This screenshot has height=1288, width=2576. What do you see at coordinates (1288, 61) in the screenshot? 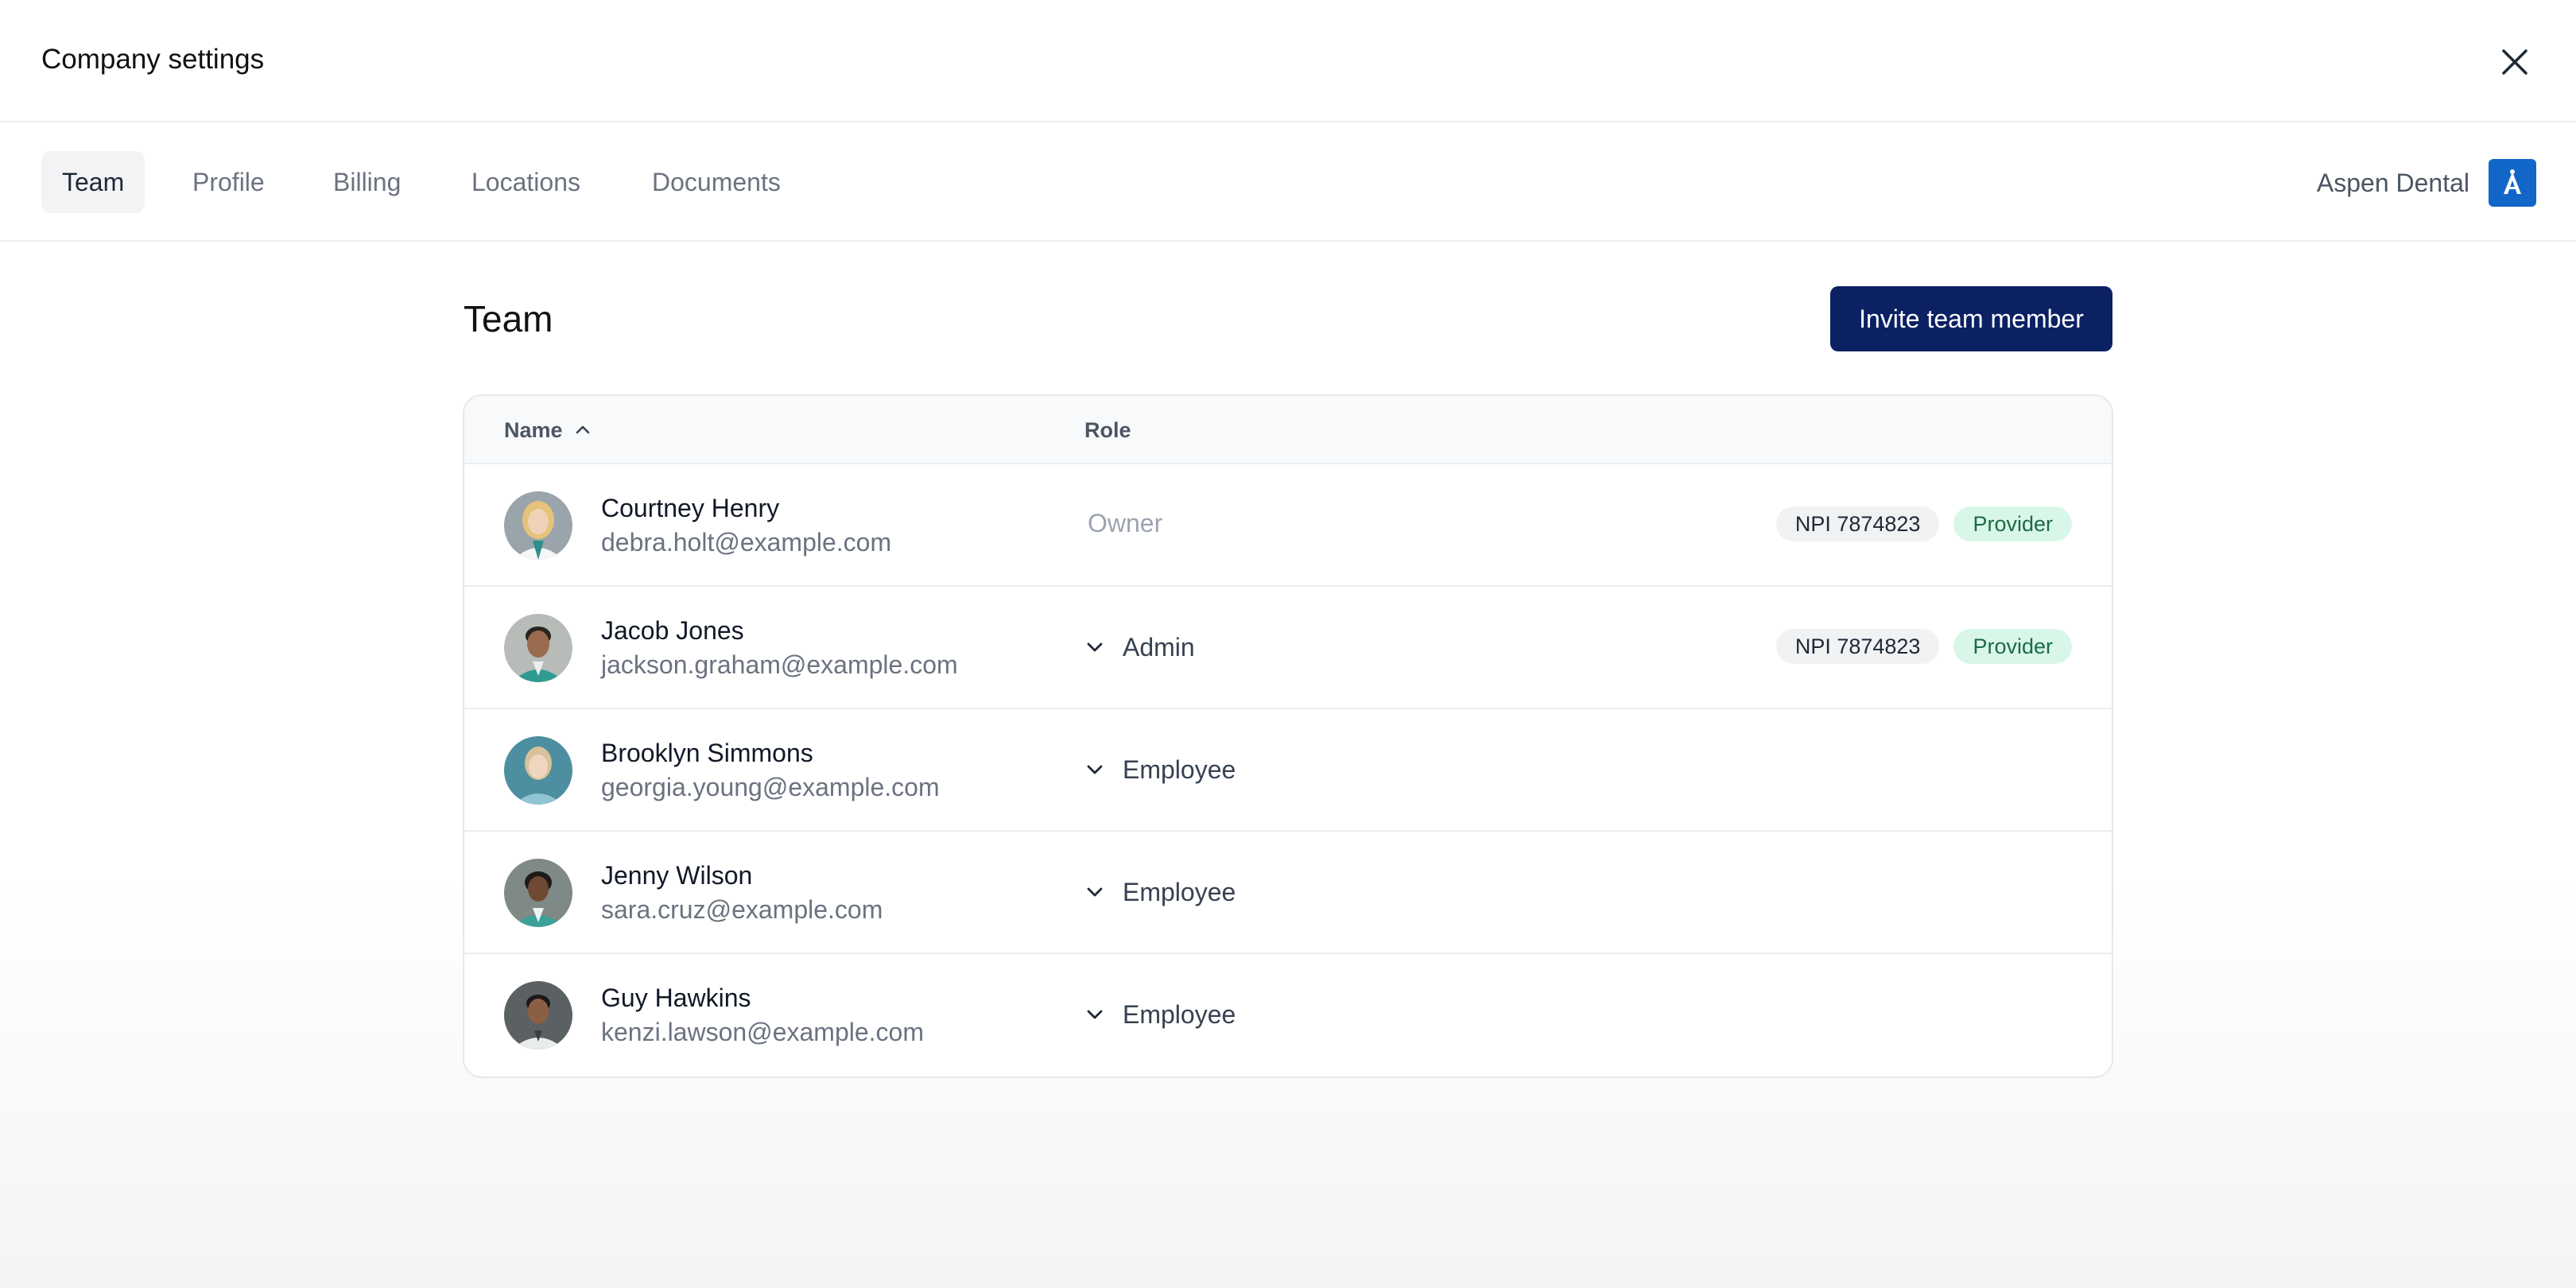
I see `modal-header: Company settings` at bounding box center [1288, 61].